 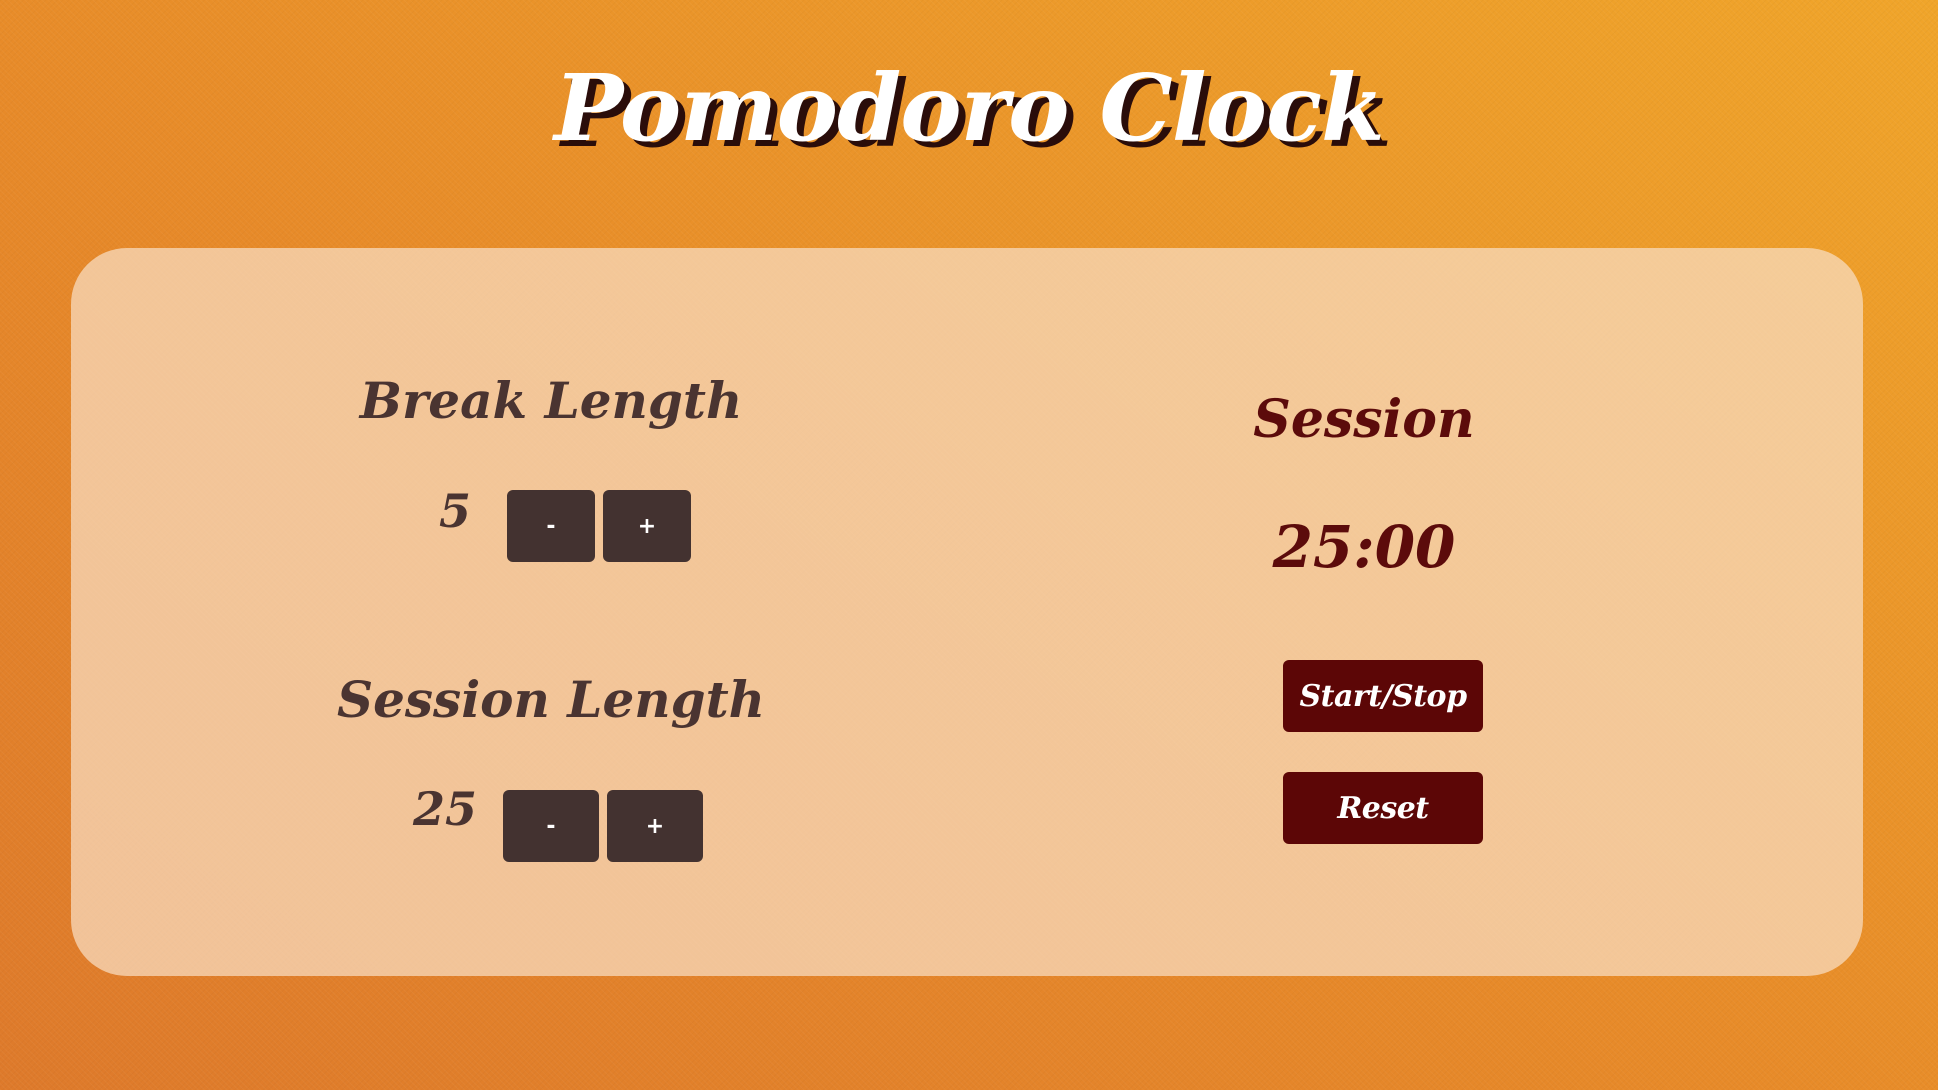 I want to click on session-length-label: Session Length, so click(x=551, y=699).